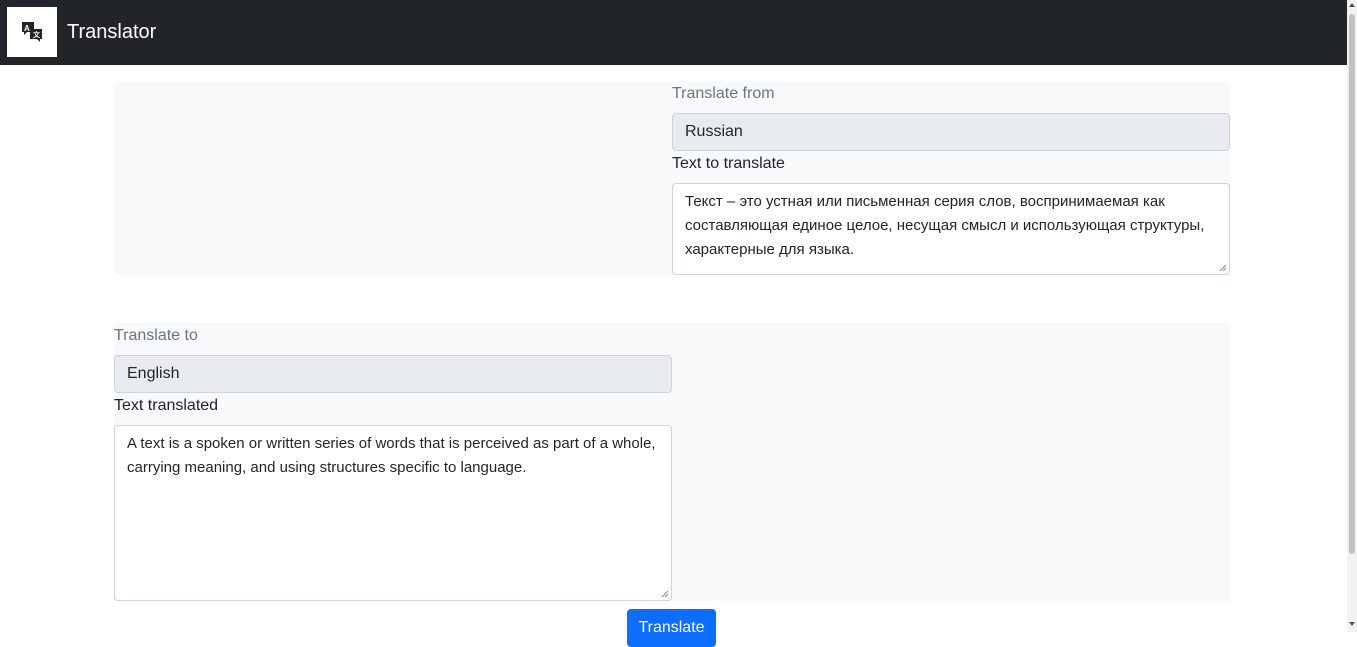 This screenshot has width=1357, height=647. I want to click on scroll-up-arrow-icon, so click(1352, 5).